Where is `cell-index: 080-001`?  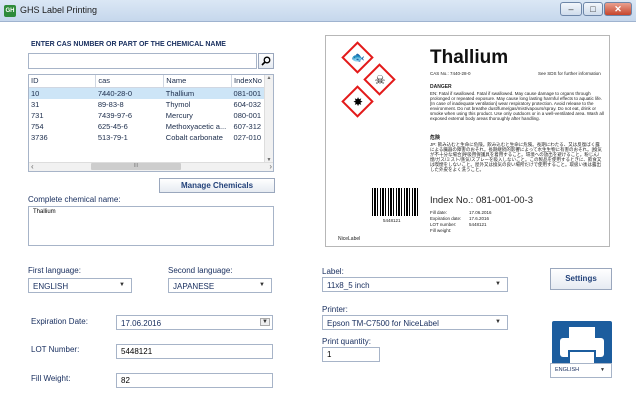 cell-index: 080-001 is located at coordinates (247, 115).